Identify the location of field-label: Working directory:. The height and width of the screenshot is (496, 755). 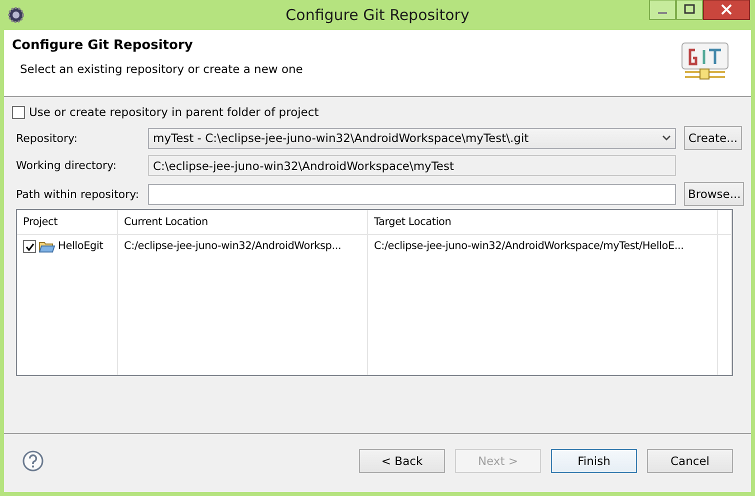
(67, 165).